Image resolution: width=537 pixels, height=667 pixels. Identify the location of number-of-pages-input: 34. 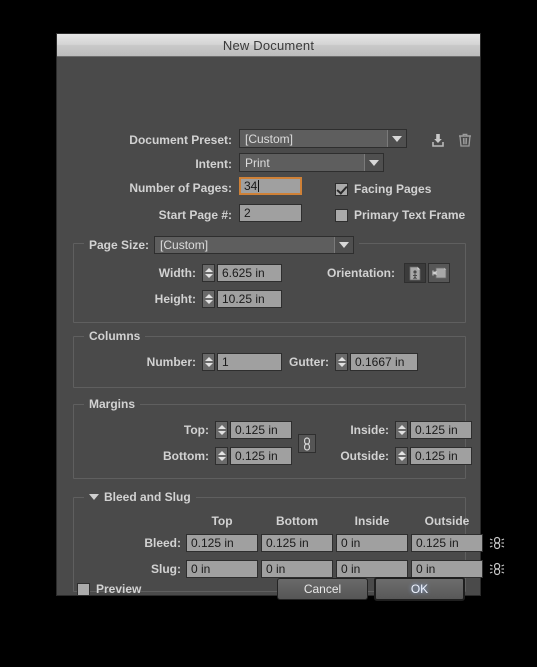
(270, 186).